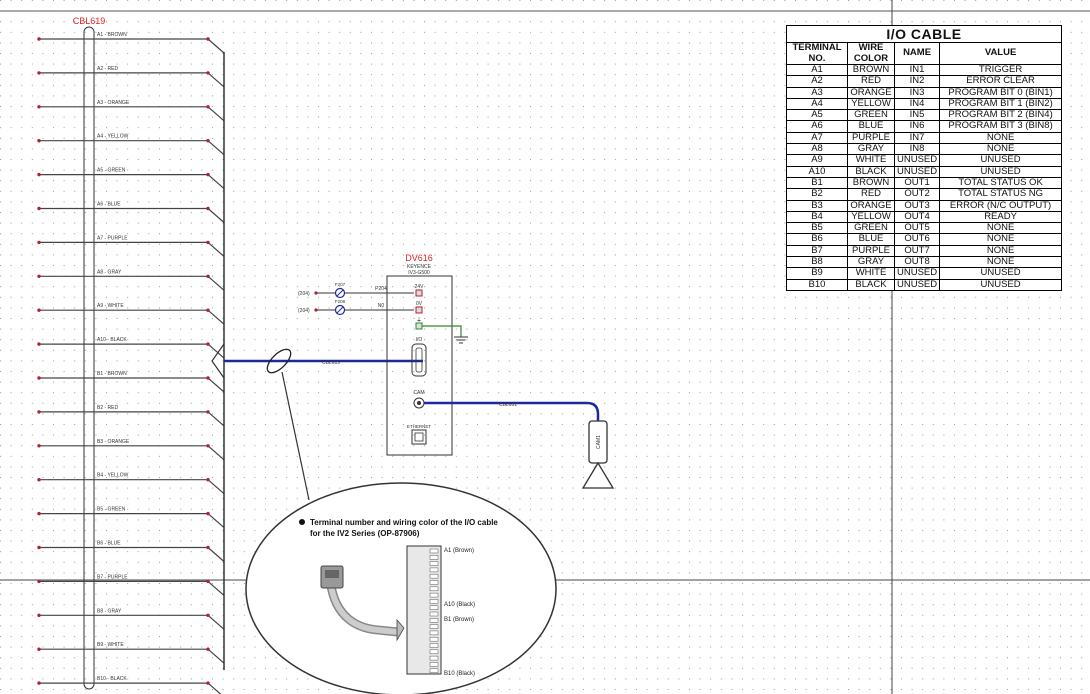 The height and width of the screenshot is (694, 1090). I want to click on pin-label-a1: A1 (Brown), so click(459, 551).